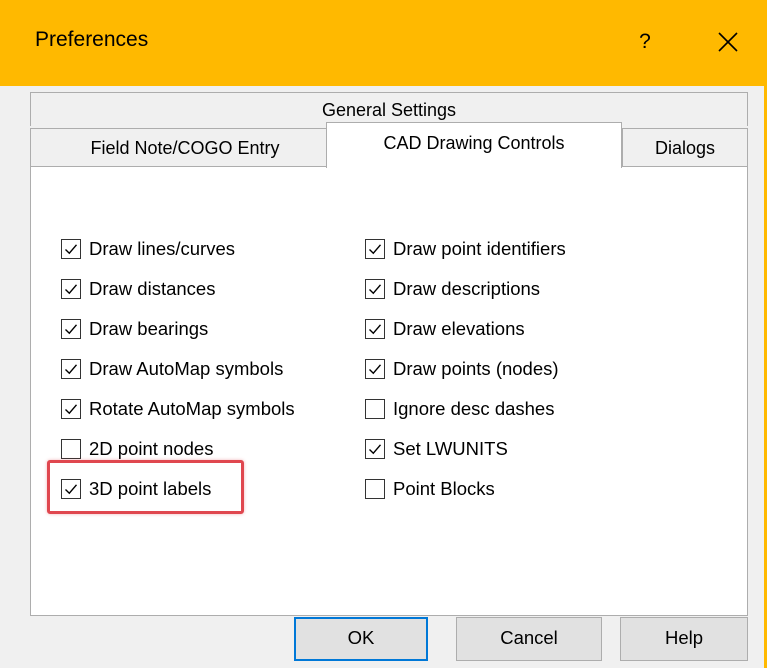 This screenshot has height=668, width=767. I want to click on checkbox-ignore-desc-dashes: Ignore desc dashes, so click(459, 409).